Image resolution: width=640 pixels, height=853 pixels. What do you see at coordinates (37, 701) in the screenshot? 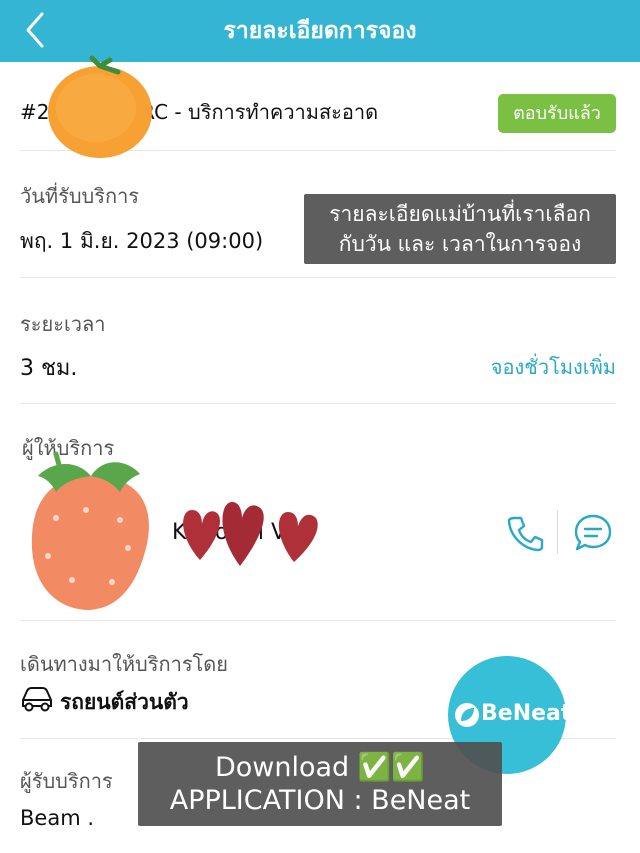
I see `car-icon` at bounding box center [37, 701].